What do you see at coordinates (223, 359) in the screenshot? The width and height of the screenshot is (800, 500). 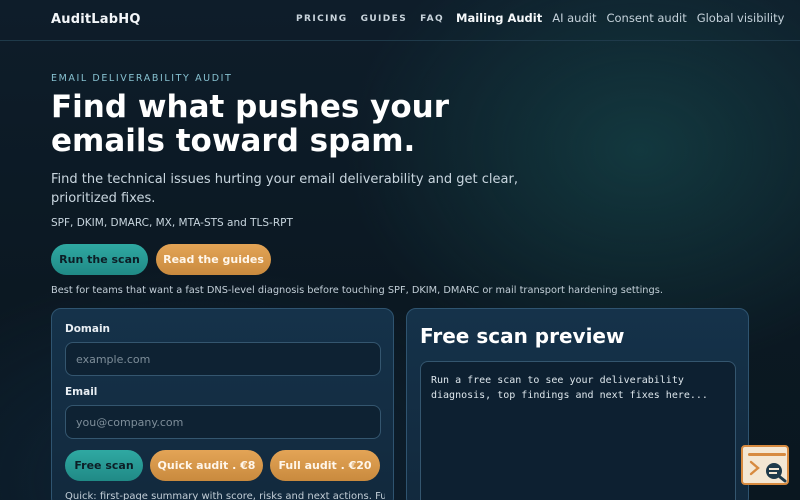 I see `domain-input` at bounding box center [223, 359].